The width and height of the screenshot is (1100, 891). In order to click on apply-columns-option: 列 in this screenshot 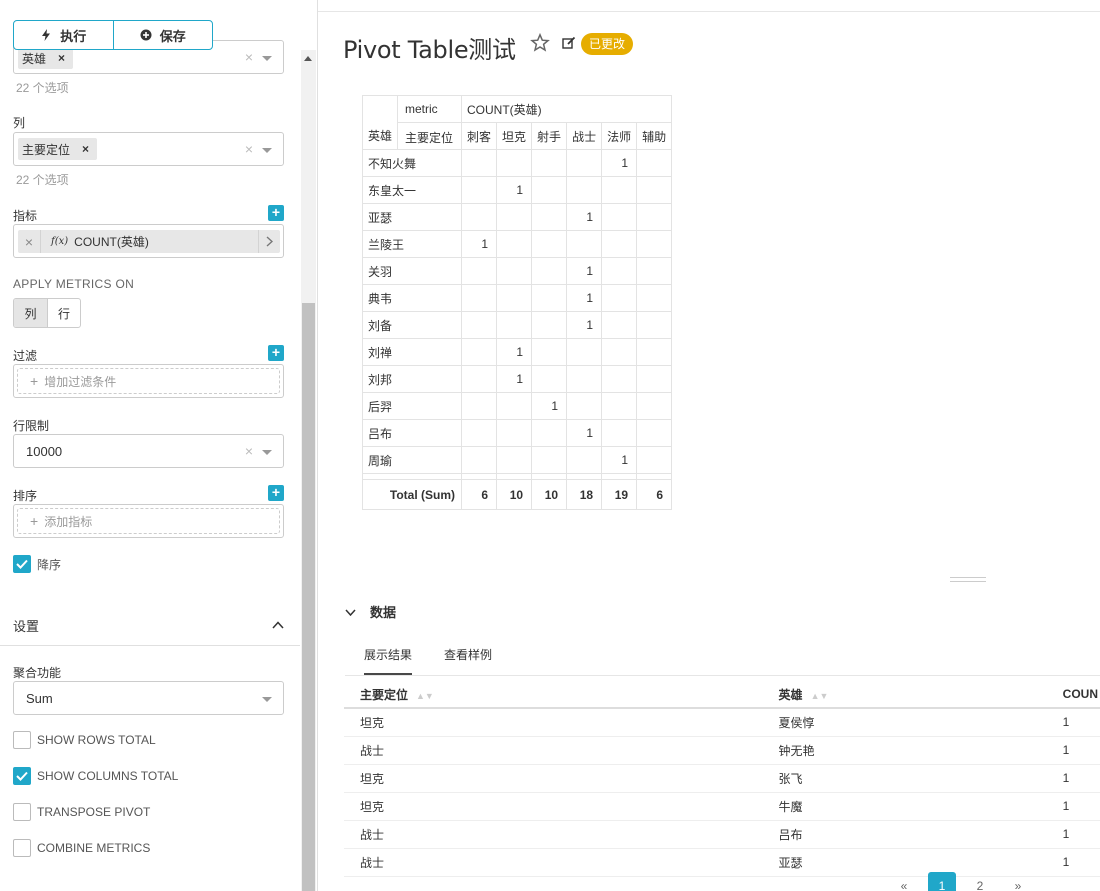, I will do `click(30, 313)`.